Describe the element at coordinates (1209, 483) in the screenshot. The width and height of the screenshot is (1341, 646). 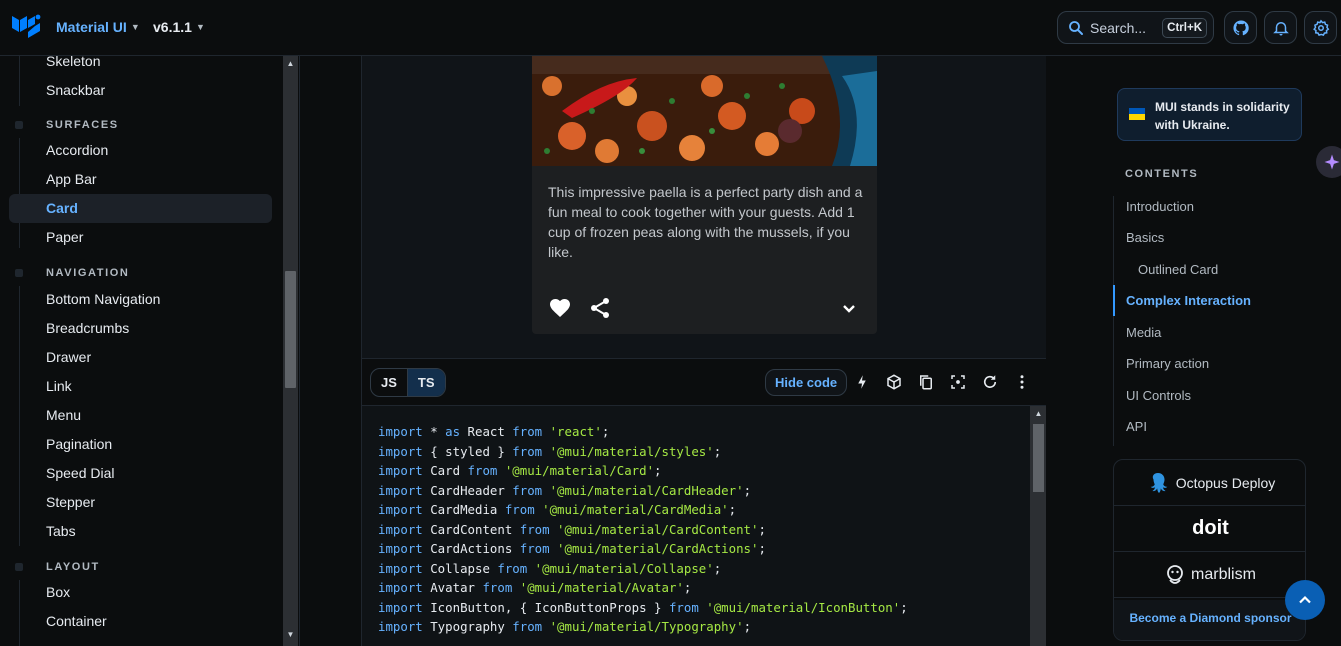
I see `sponsor-octopus-deploy: Octopus Deploy` at that location.